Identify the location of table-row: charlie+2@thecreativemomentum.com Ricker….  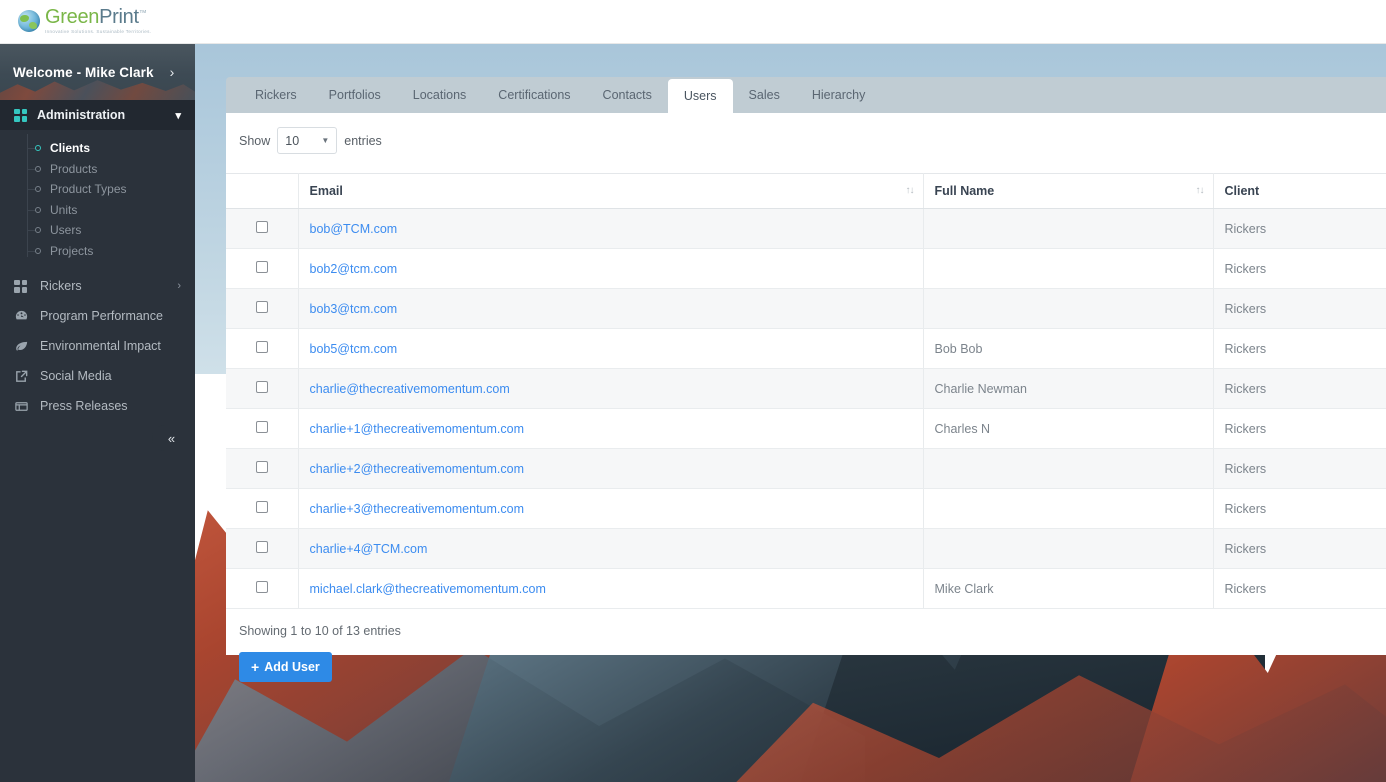
(806, 468).